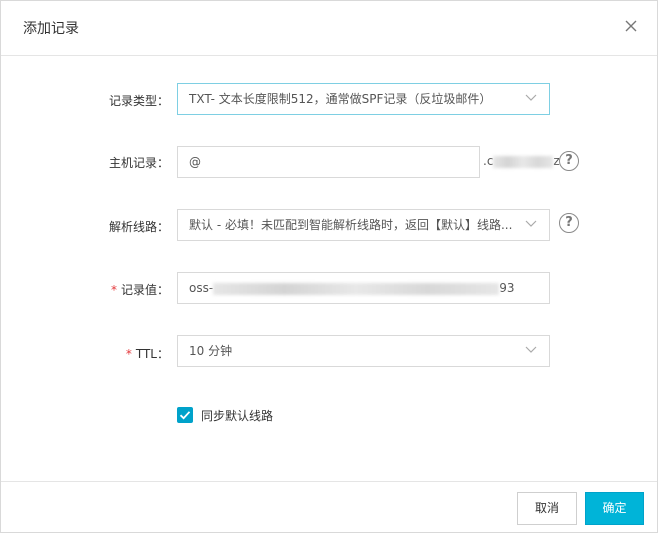  Describe the element at coordinates (138, 227) in the screenshot. I see `resolve-line-label: 解析线路：` at that location.